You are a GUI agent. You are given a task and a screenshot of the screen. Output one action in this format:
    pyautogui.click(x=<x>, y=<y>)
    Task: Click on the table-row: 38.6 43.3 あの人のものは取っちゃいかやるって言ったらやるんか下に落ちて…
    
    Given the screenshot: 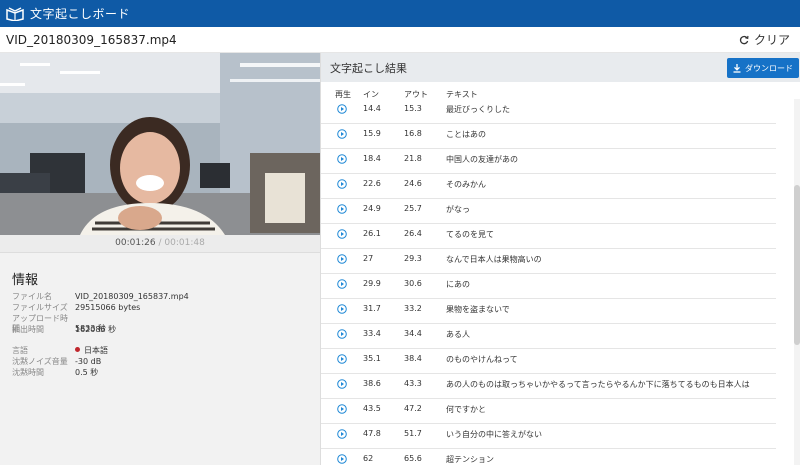 What is the action you would take?
    pyautogui.click(x=548, y=386)
    